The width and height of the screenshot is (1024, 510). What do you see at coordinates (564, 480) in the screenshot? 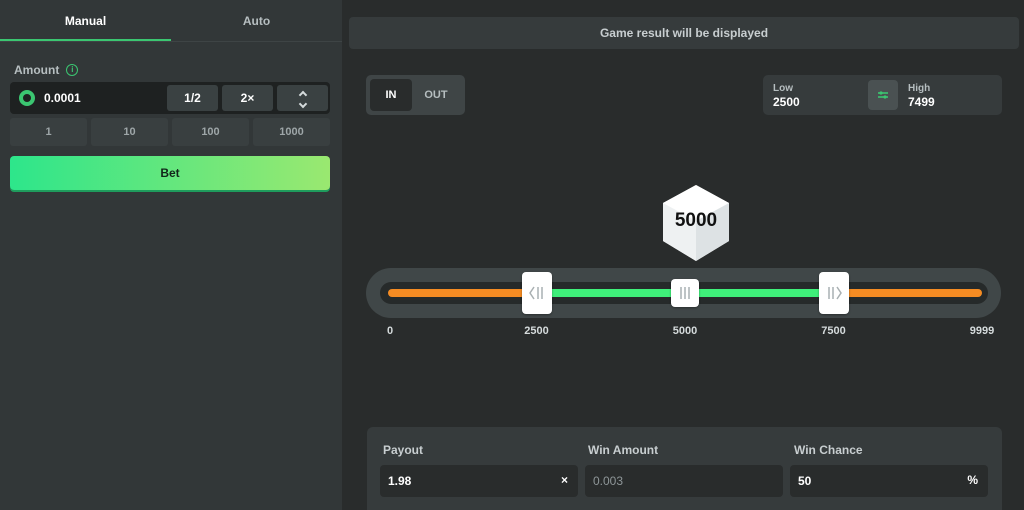
I see `payout-multiplier-suffix: ×` at bounding box center [564, 480].